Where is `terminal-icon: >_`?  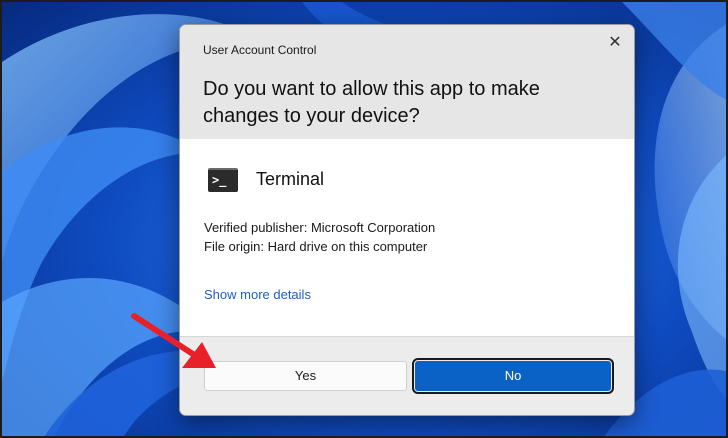 terminal-icon: >_ is located at coordinates (223, 180).